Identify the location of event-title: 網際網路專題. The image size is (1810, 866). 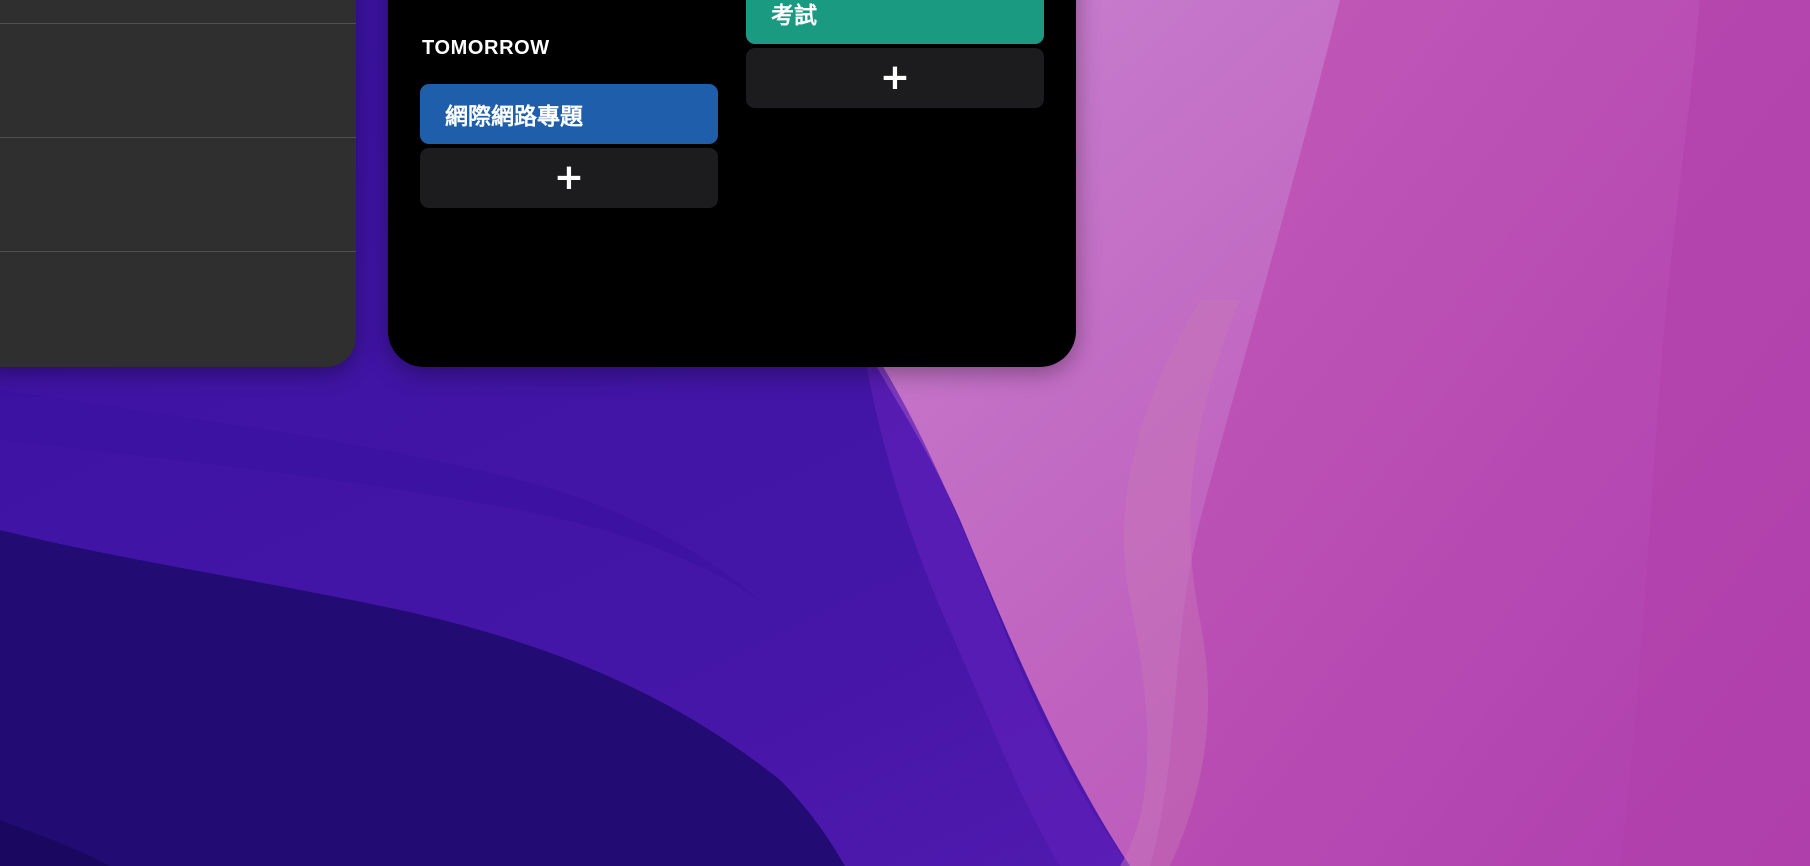
(514, 117).